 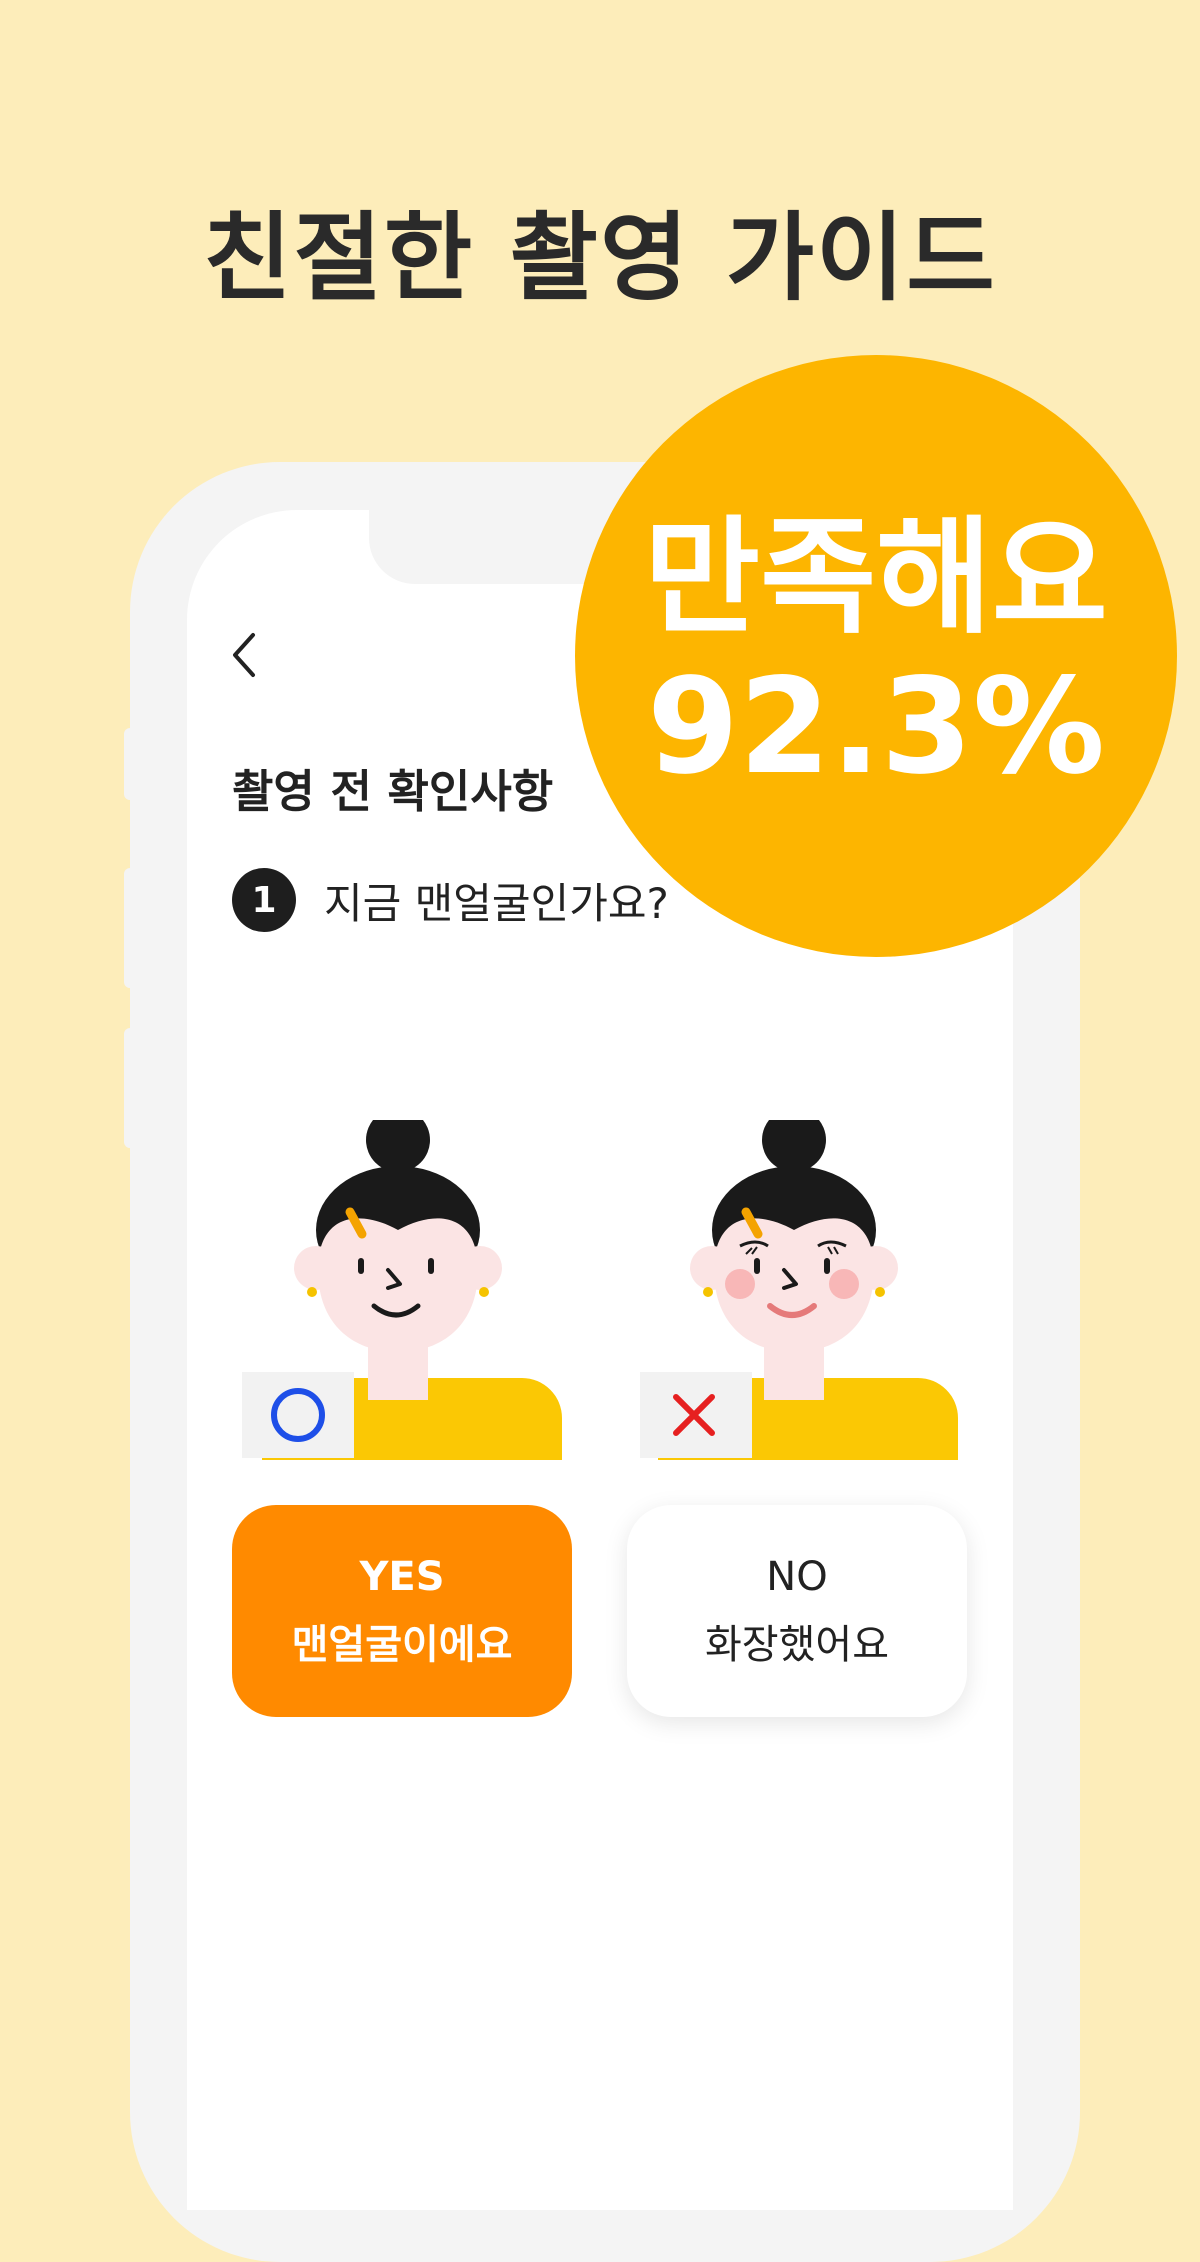 What do you see at coordinates (402, 1577) in the screenshot?
I see `yes-button-label: YES` at bounding box center [402, 1577].